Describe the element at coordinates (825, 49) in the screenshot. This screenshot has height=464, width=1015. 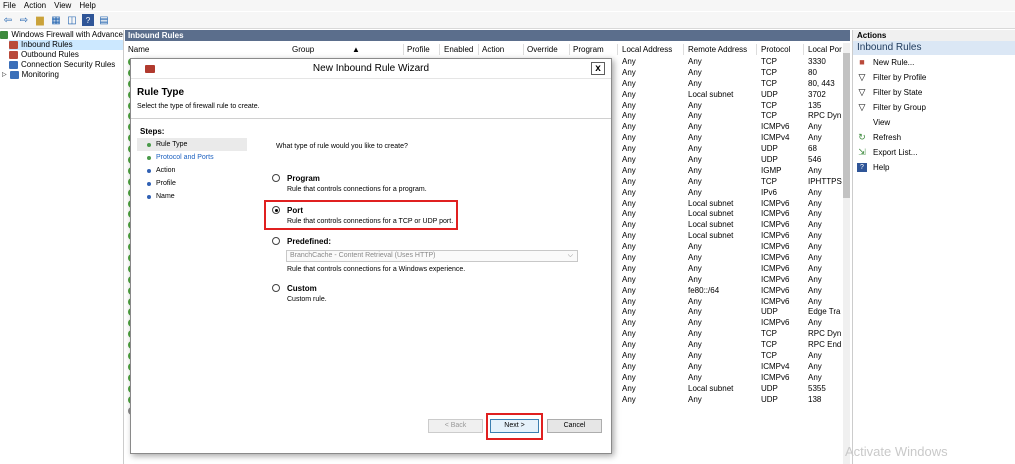
I see `col-local-port: Local Por` at that location.